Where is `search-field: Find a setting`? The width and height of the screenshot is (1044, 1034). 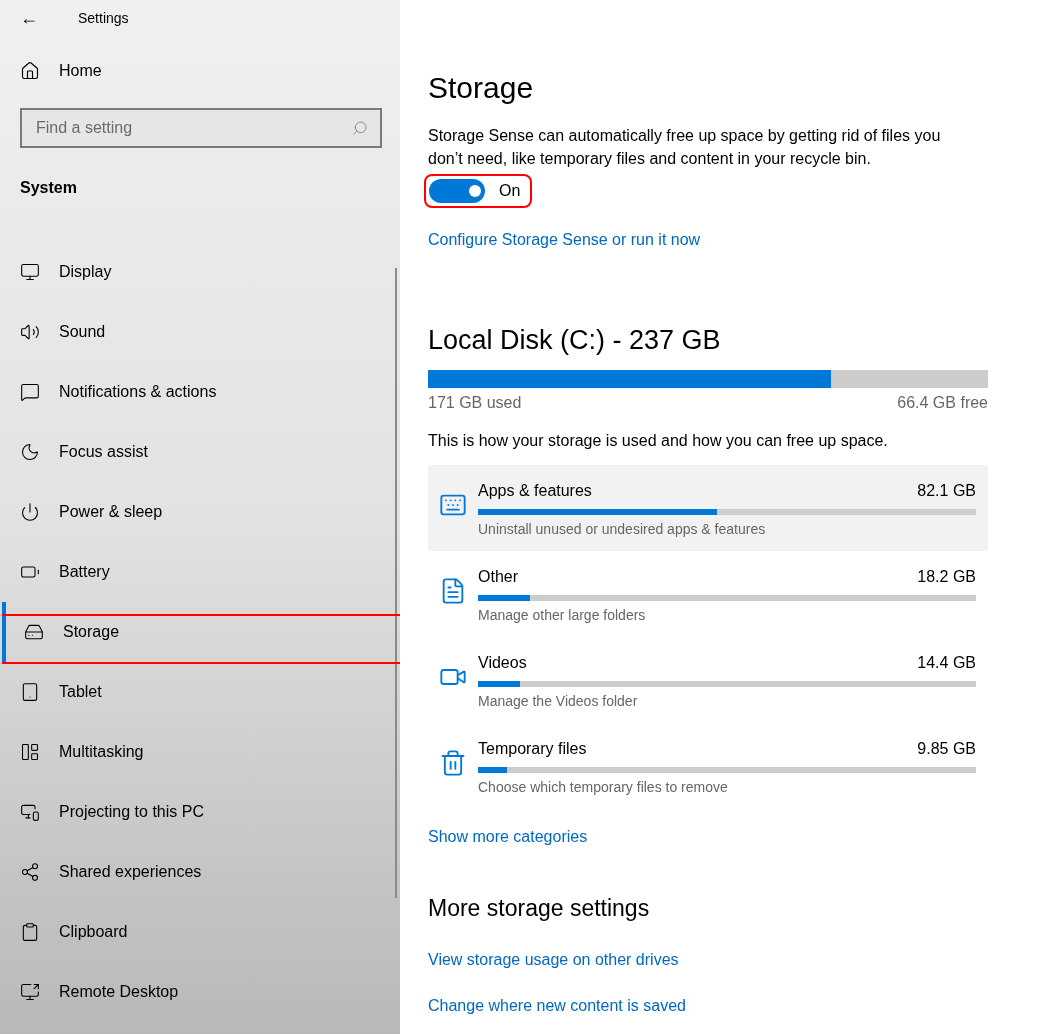
search-field: Find a setting is located at coordinates (201, 128).